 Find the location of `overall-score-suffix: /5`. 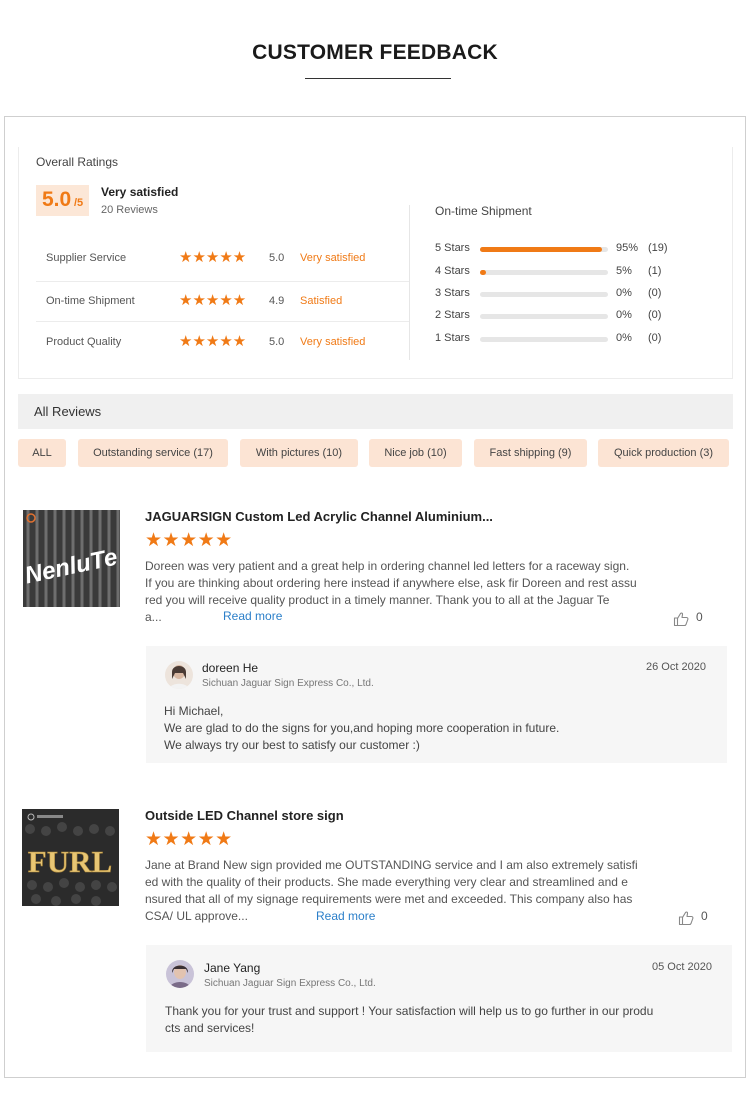

overall-score-suffix: /5 is located at coordinates (79, 203).